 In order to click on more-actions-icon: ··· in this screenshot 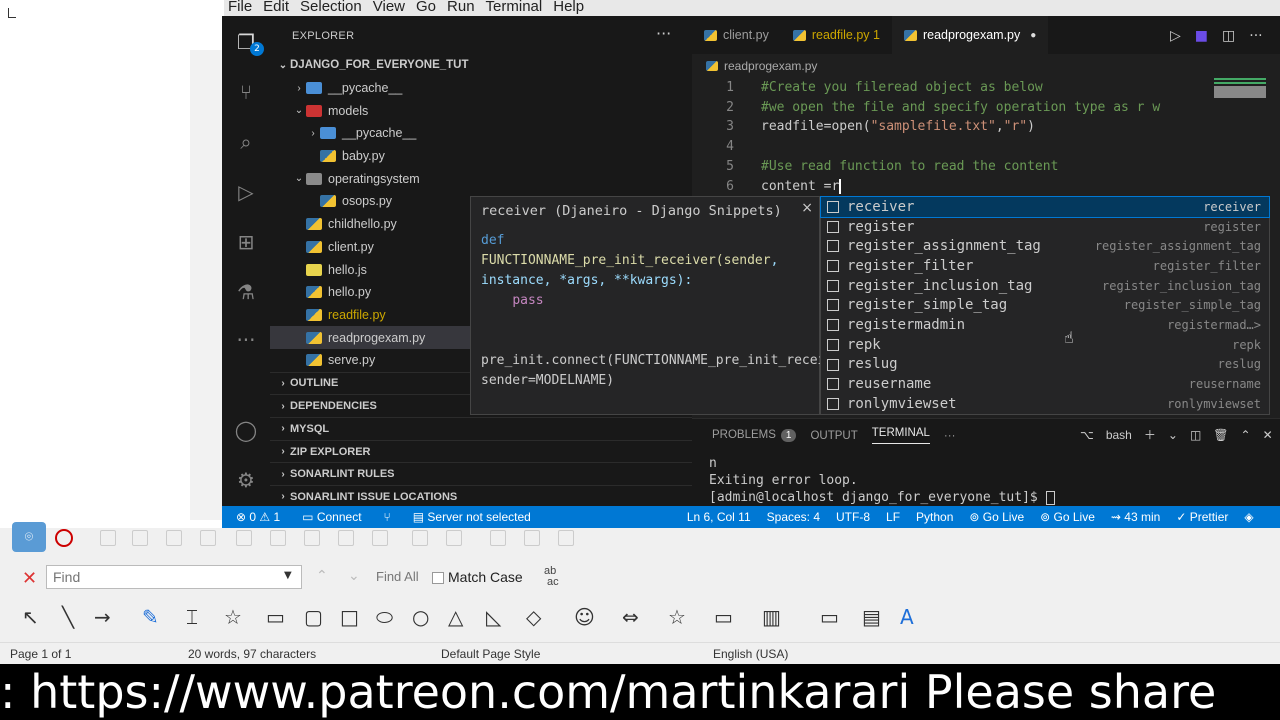, I will do `click(1255, 36)`.